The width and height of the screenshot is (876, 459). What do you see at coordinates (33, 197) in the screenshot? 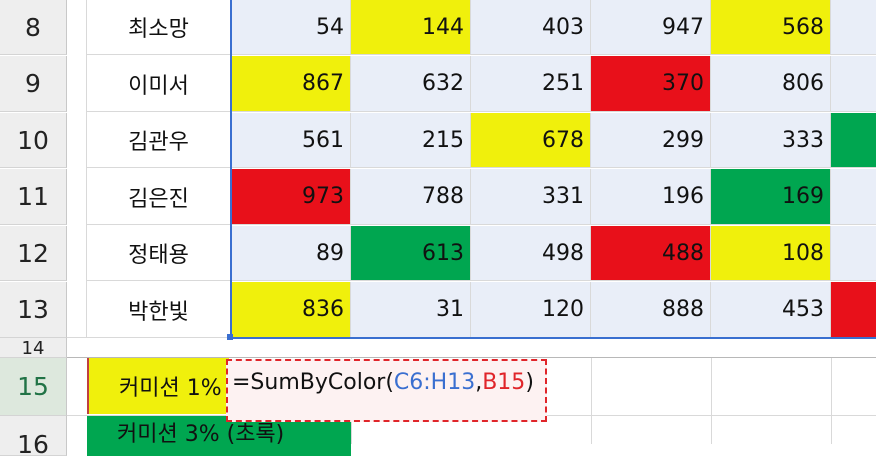
I see `row-header-11: 11` at bounding box center [33, 197].